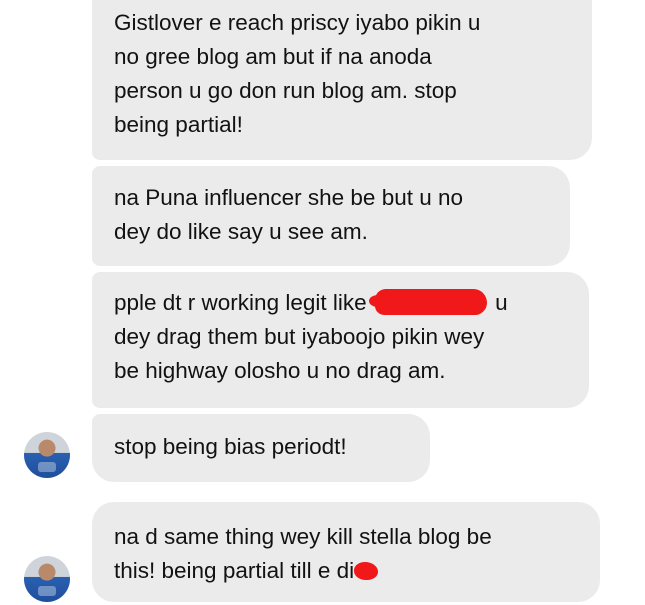  Describe the element at coordinates (241, 231) in the screenshot. I see `message-text: dey do like say u see am.` at that location.